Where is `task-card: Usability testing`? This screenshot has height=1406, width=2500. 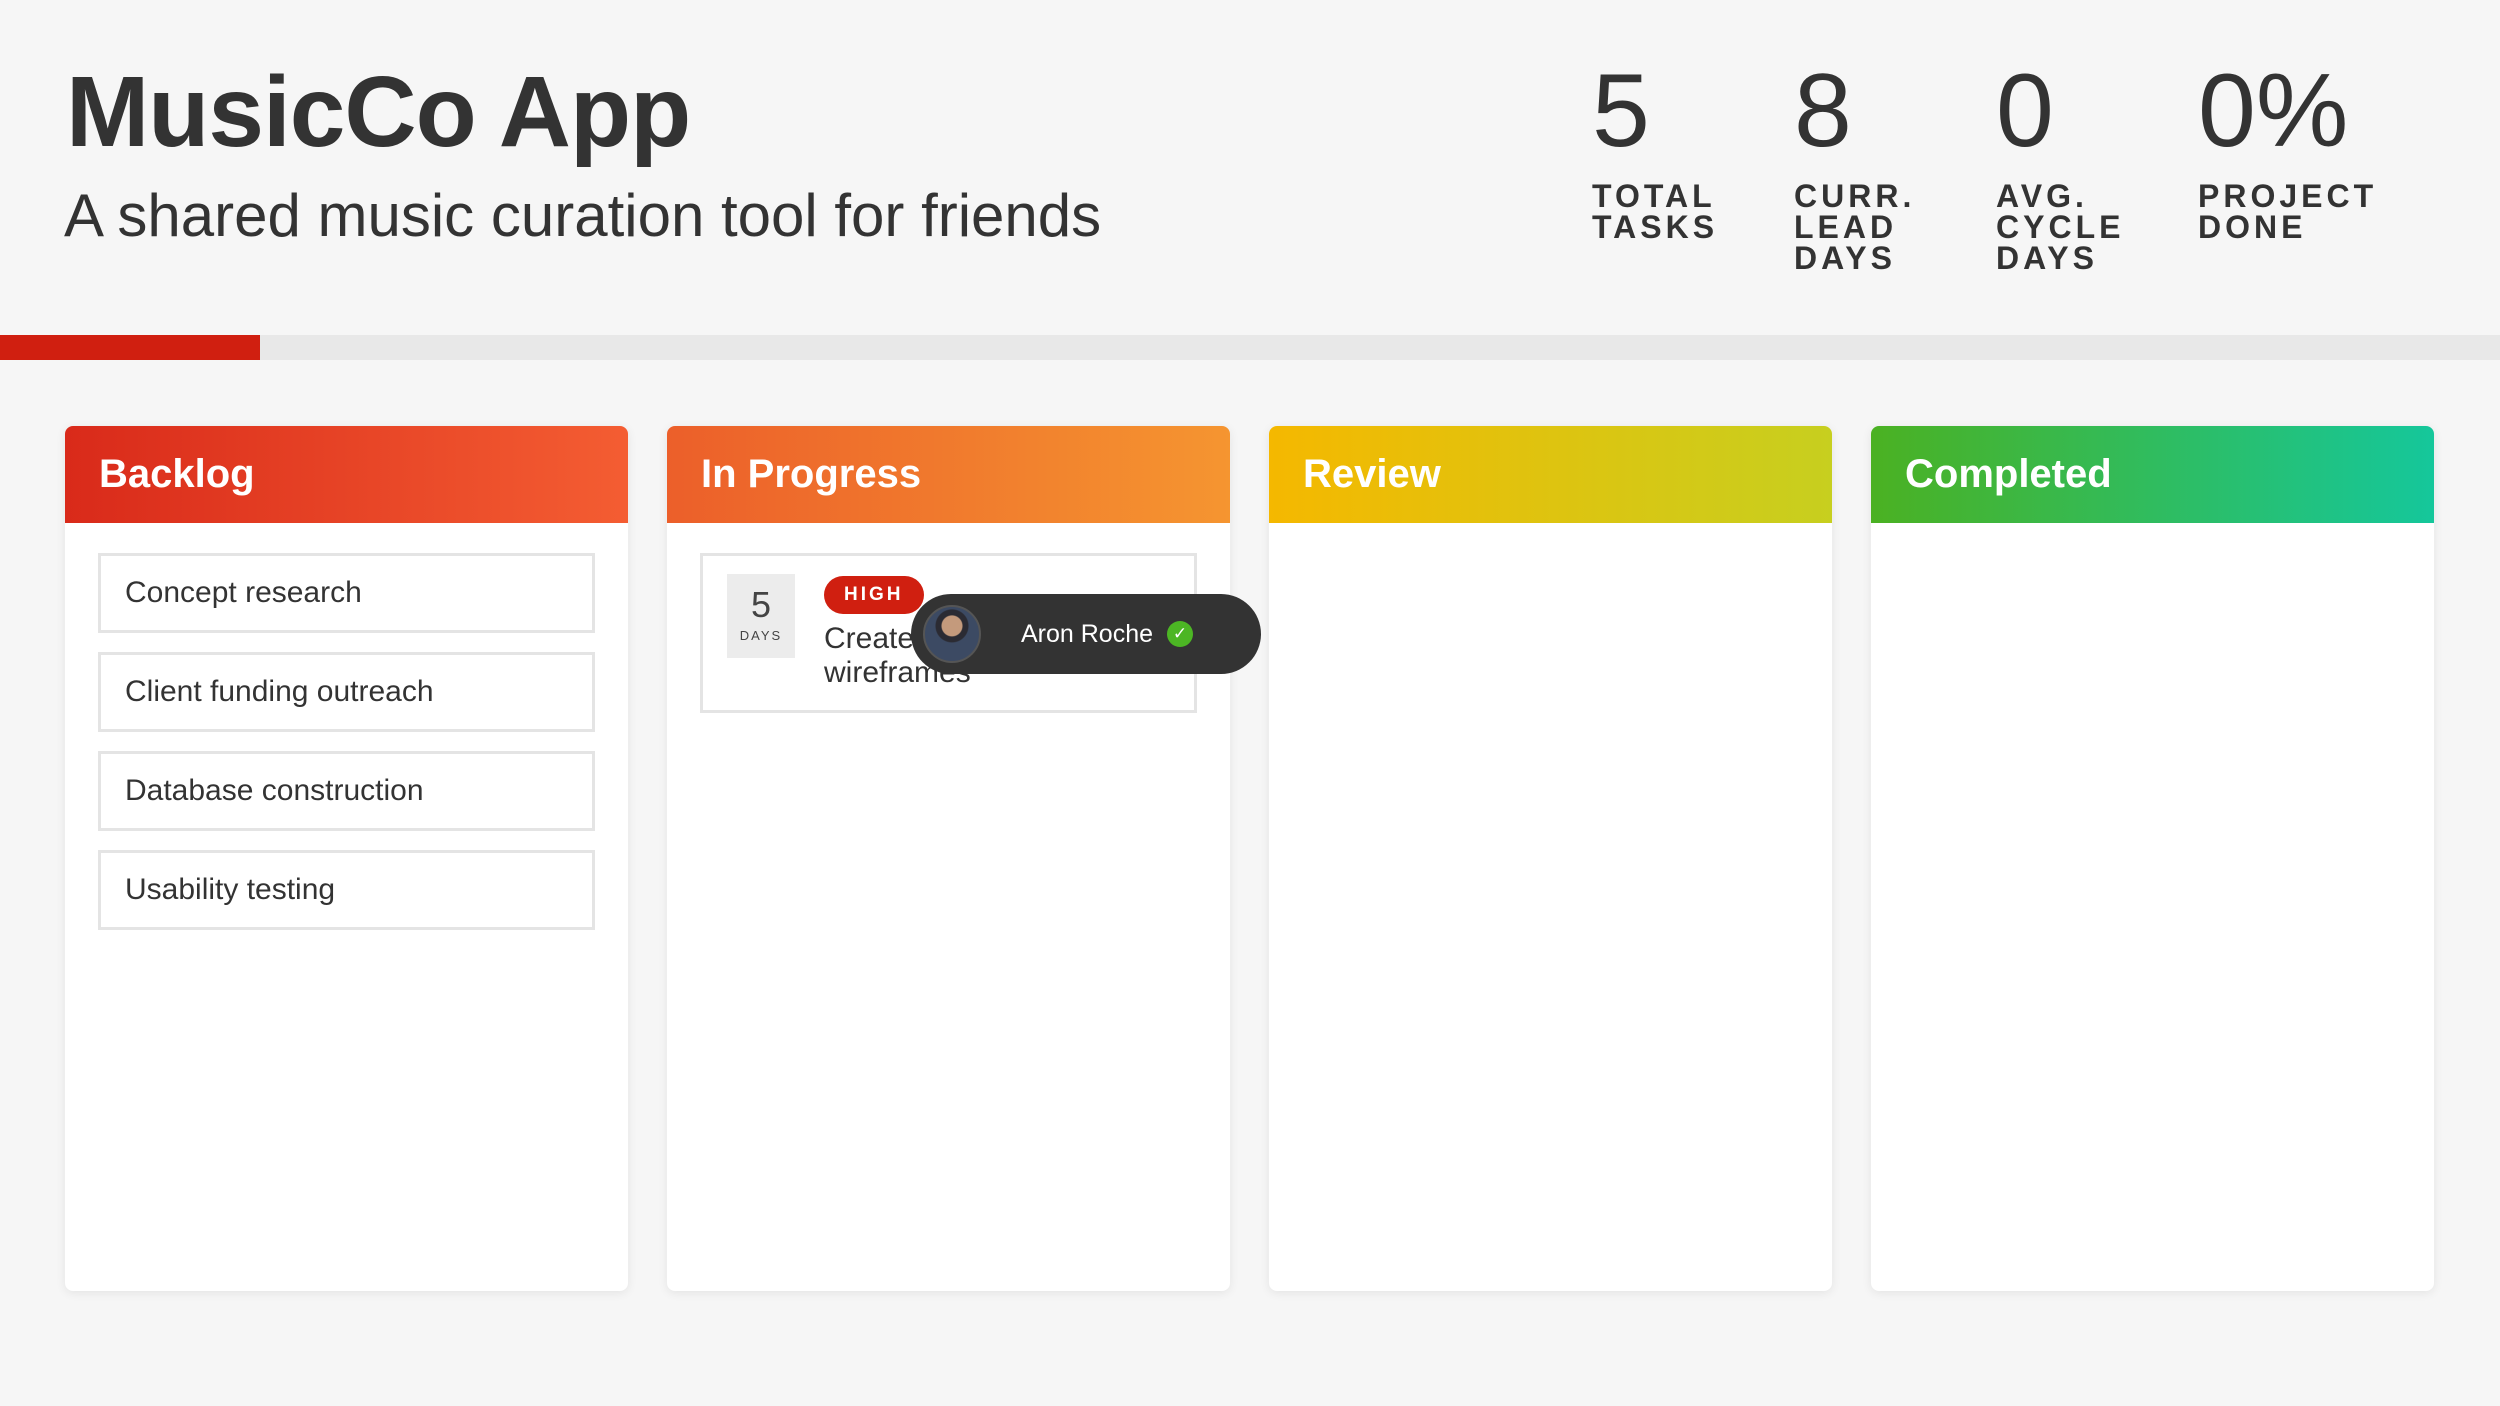 task-card: Usability testing is located at coordinates (346, 890).